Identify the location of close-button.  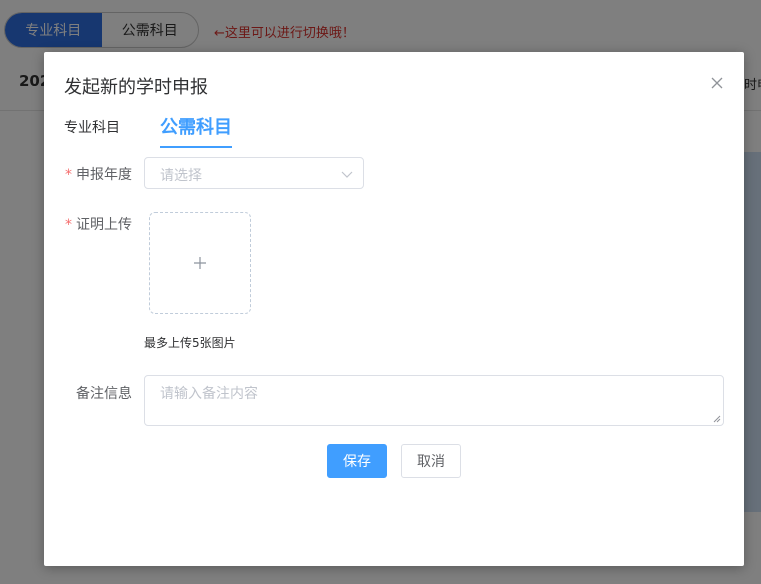
(717, 83).